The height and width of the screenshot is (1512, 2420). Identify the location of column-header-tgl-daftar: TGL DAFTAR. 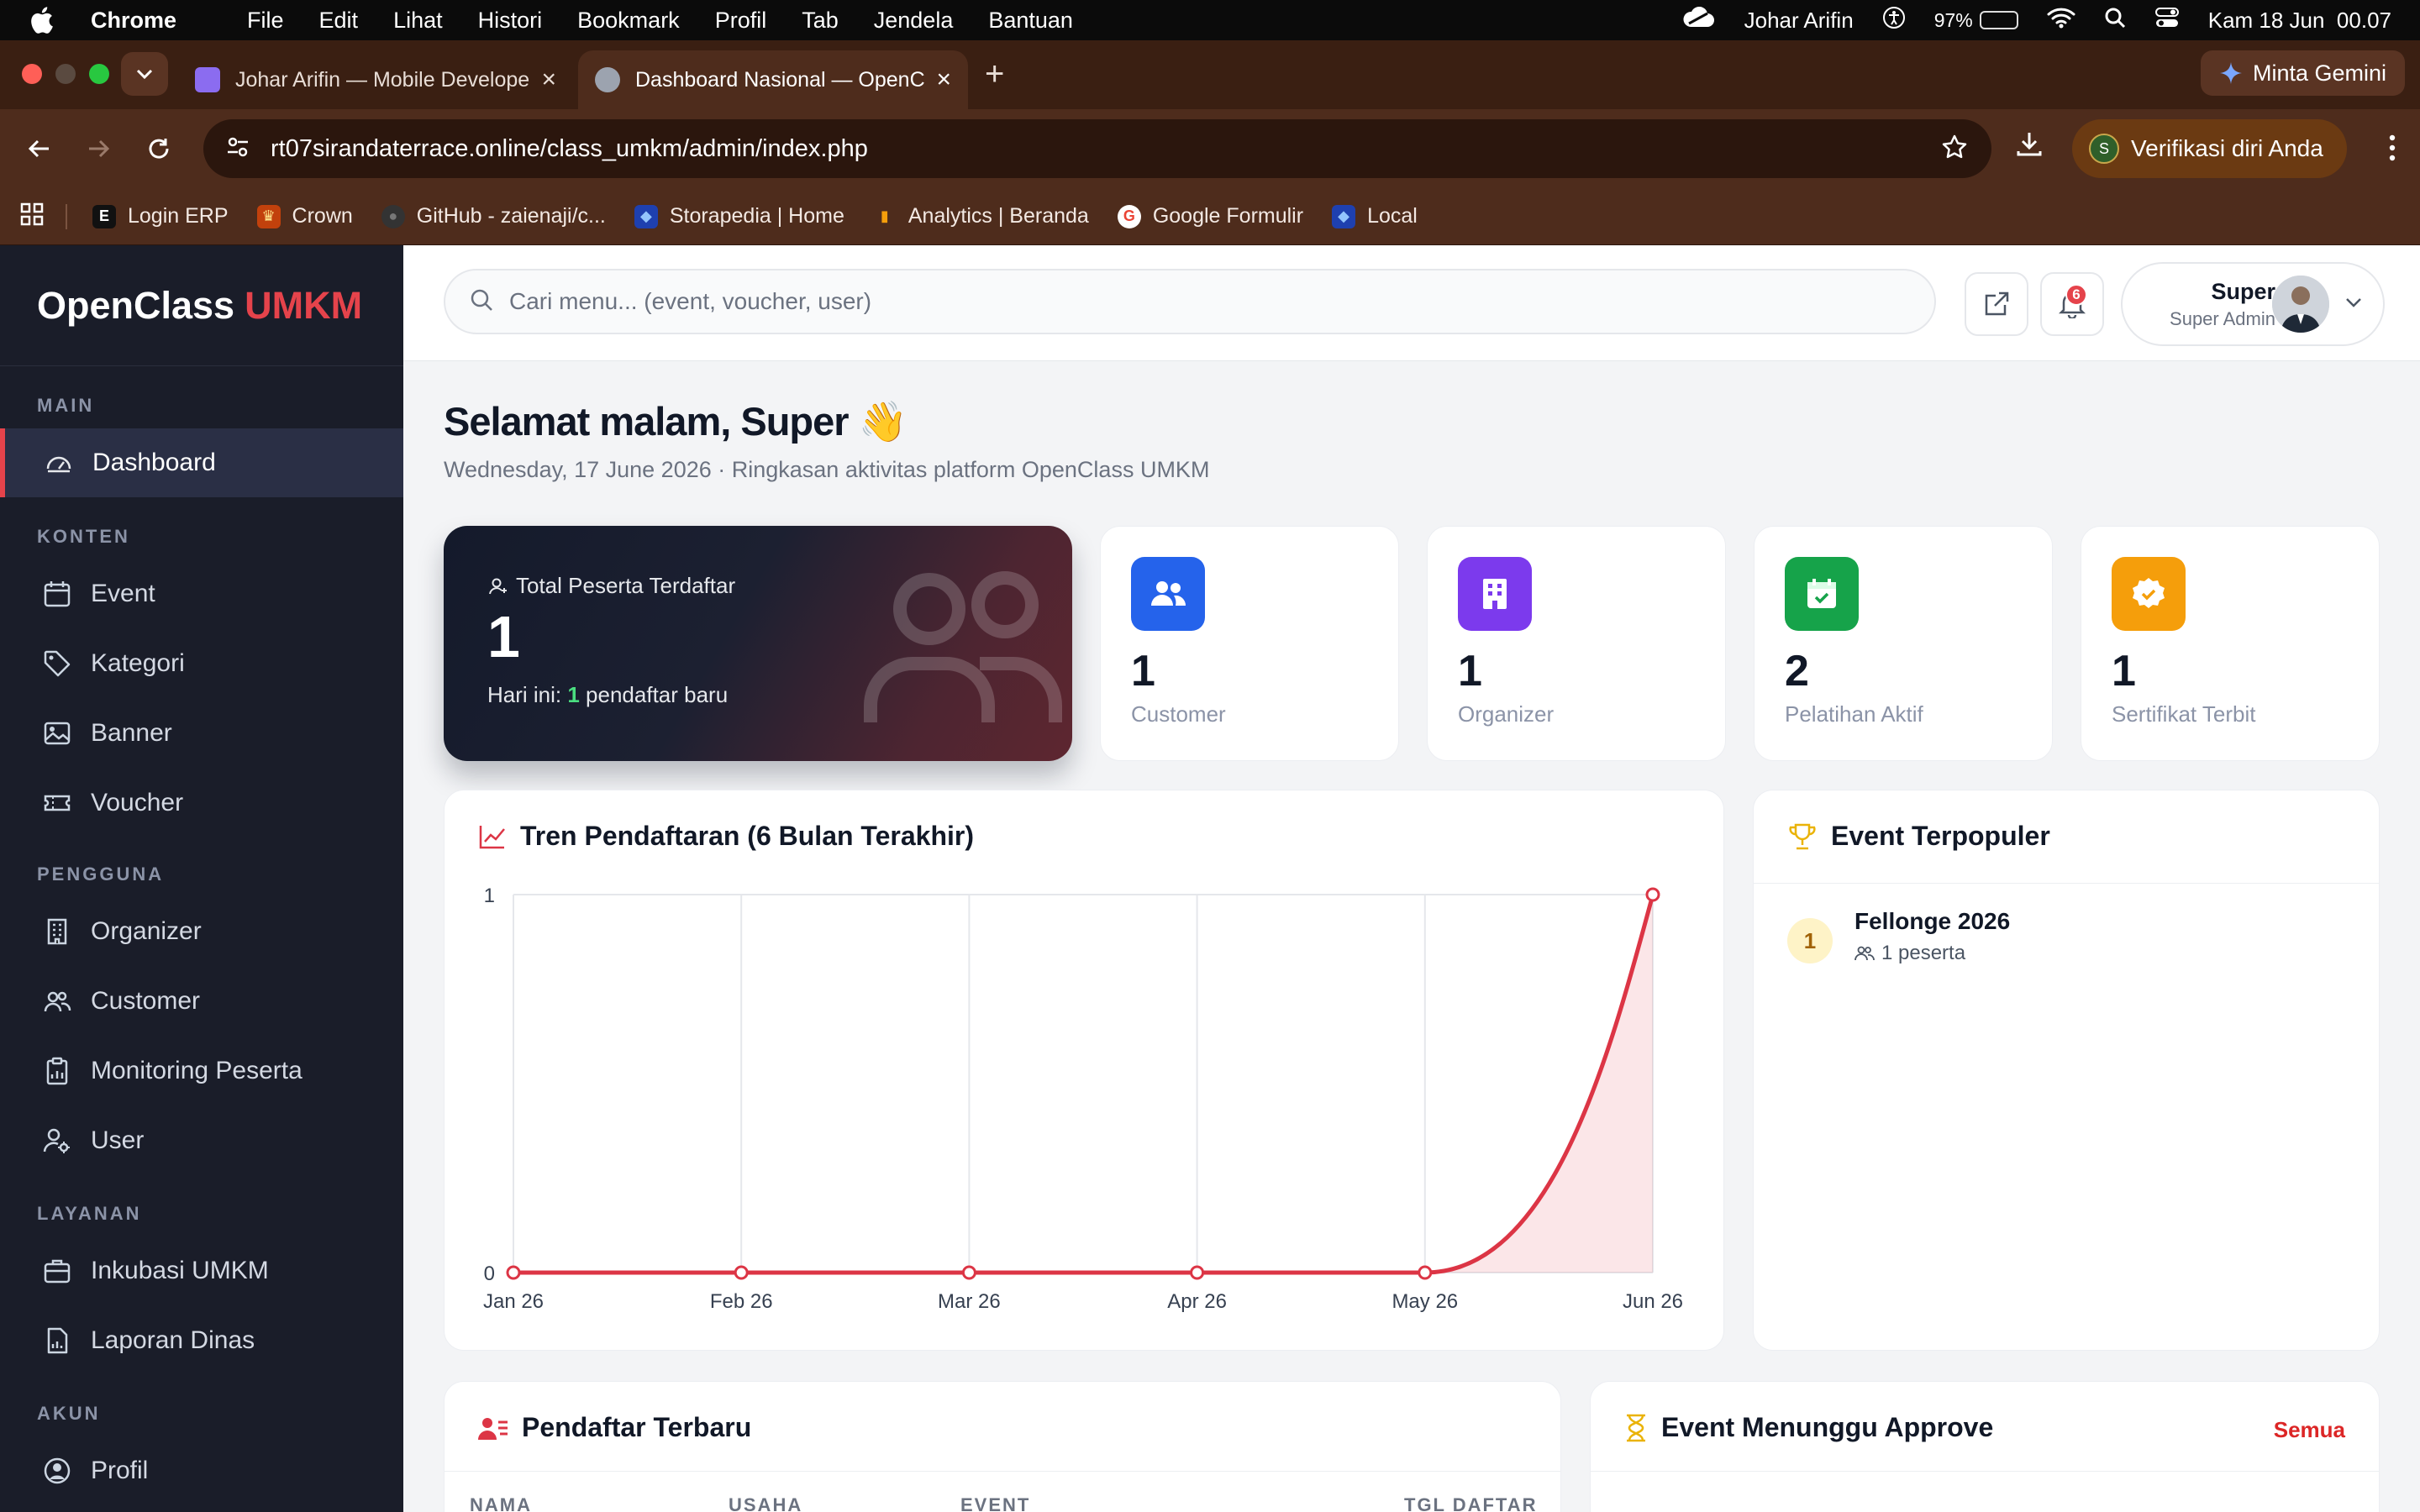
(1471, 1503).